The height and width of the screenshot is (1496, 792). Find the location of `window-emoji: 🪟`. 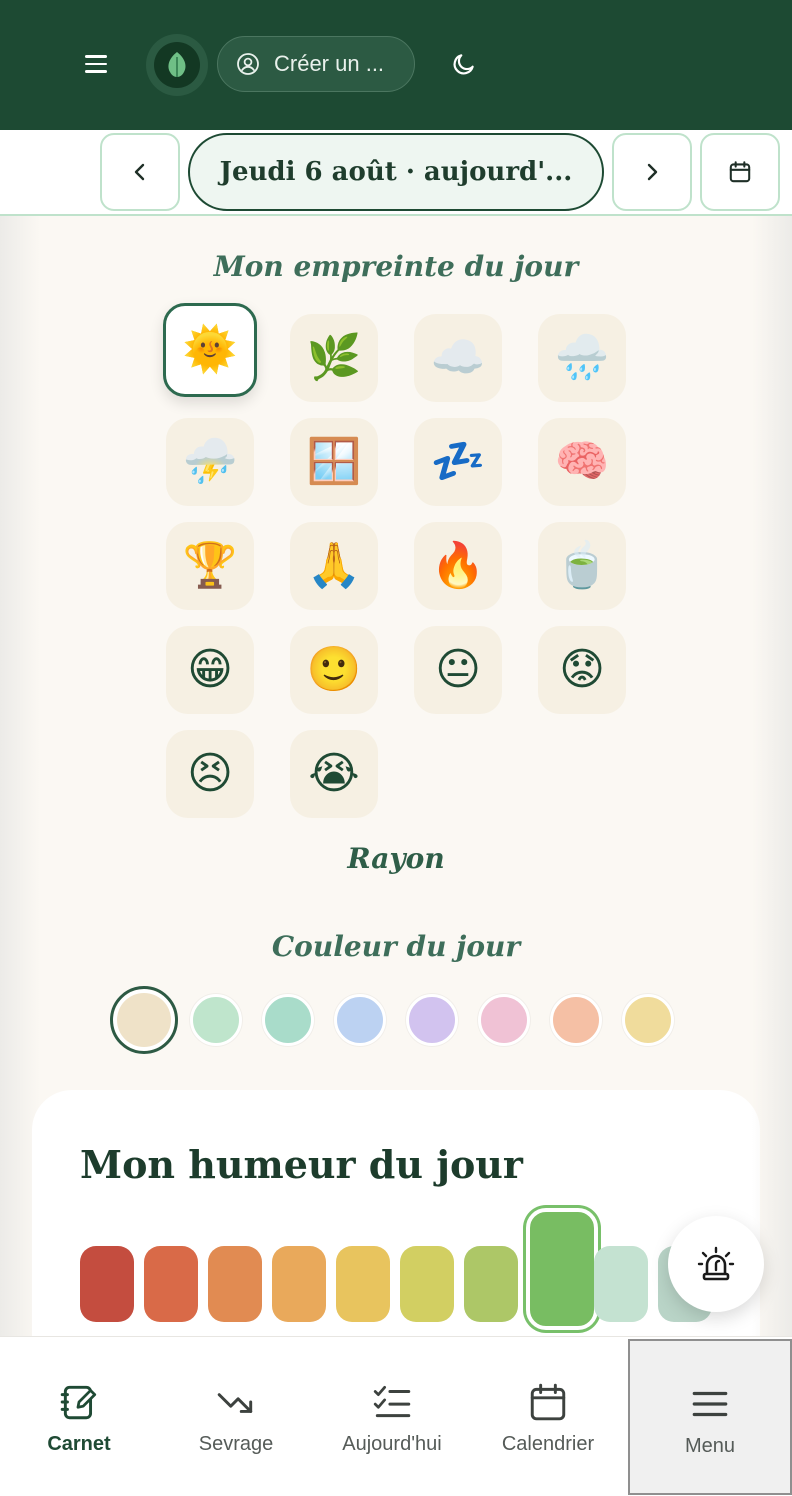

window-emoji: 🪟 is located at coordinates (334, 461).